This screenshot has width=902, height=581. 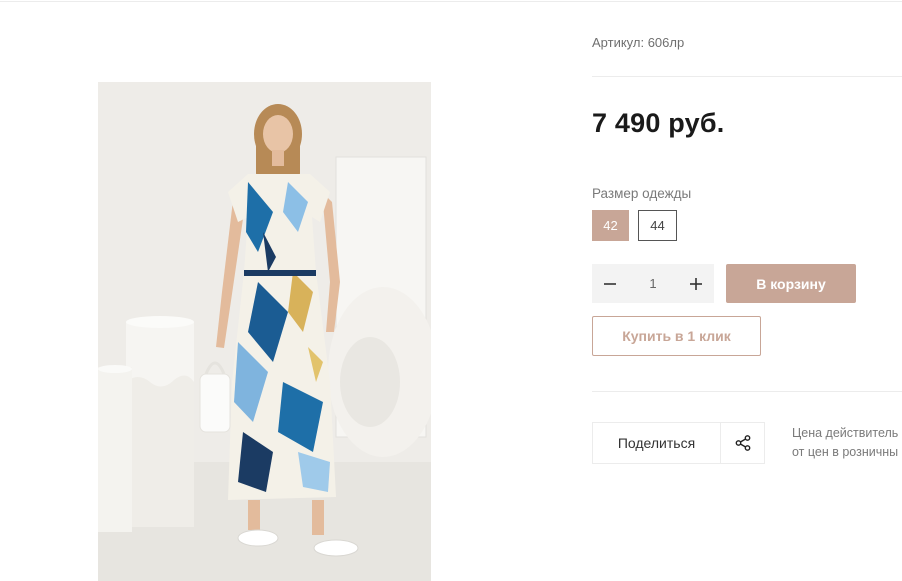 I want to click on quantity-decrease-button, so click(x=610, y=283).